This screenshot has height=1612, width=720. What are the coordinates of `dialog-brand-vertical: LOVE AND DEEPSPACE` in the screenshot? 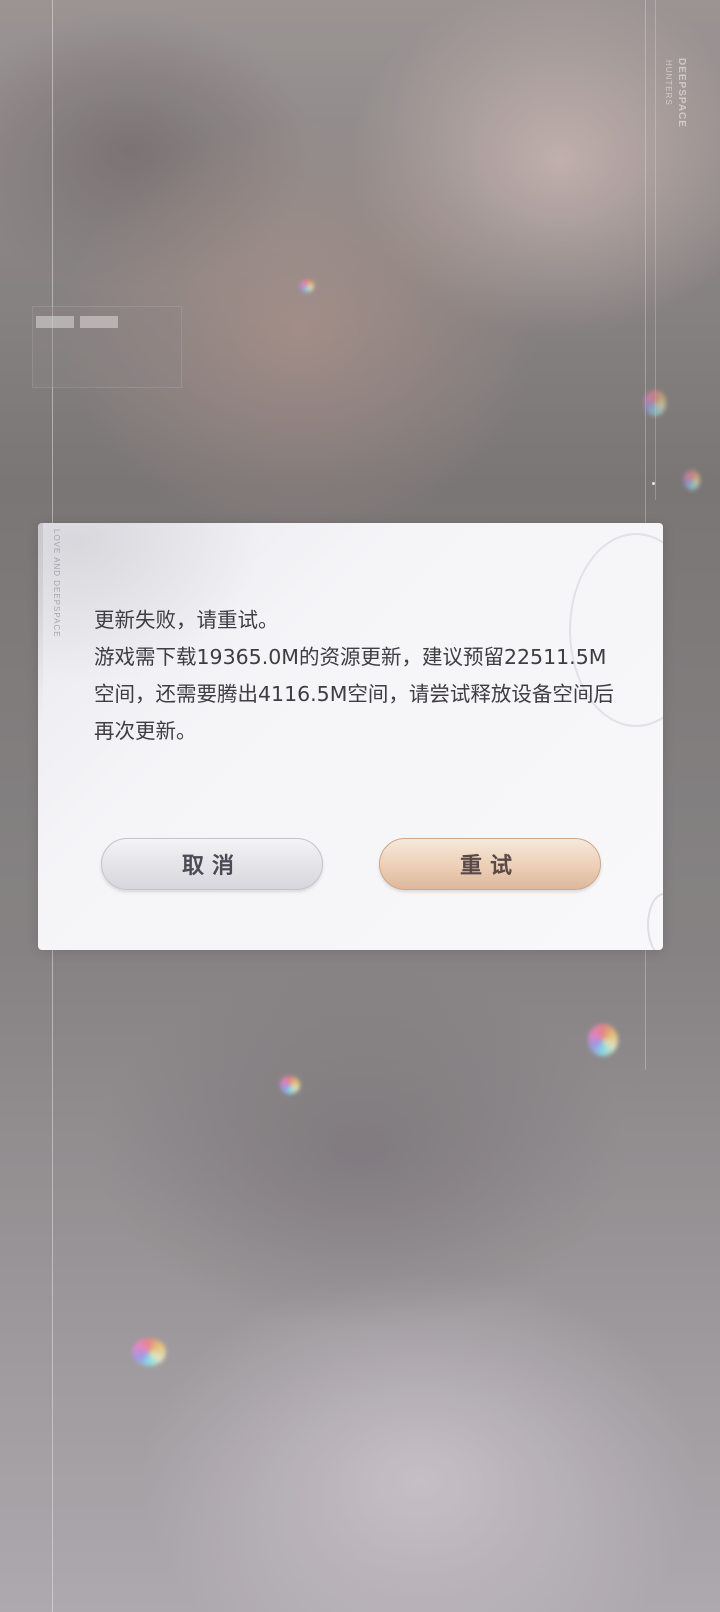 It's located at (56, 583).